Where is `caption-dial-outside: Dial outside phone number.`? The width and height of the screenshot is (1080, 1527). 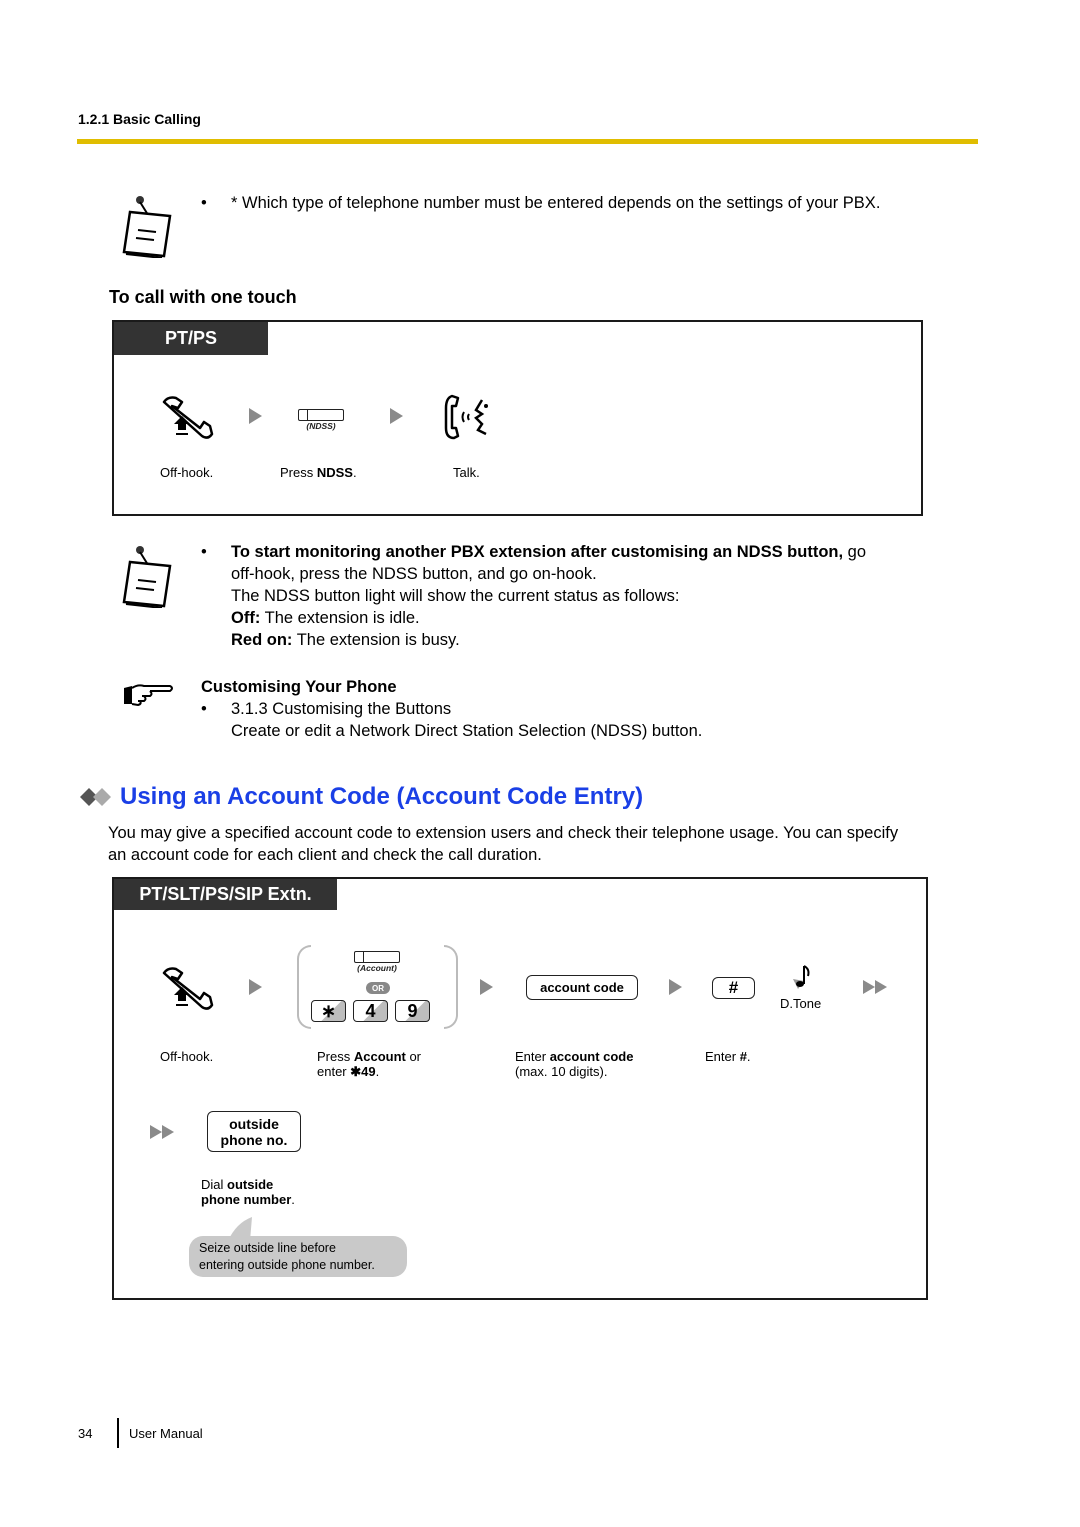 caption-dial-outside: Dial outside phone number. is located at coordinates (248, 1192).